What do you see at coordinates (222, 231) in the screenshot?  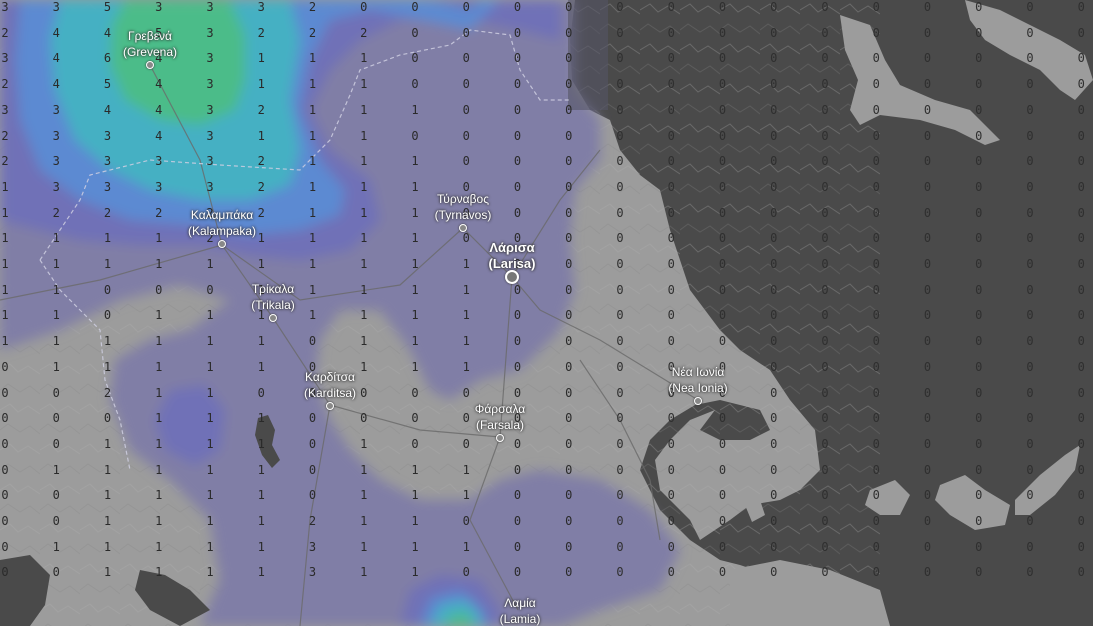 I see `city-latin-name: (Kalampaka)` at bounding box center [222, 231].